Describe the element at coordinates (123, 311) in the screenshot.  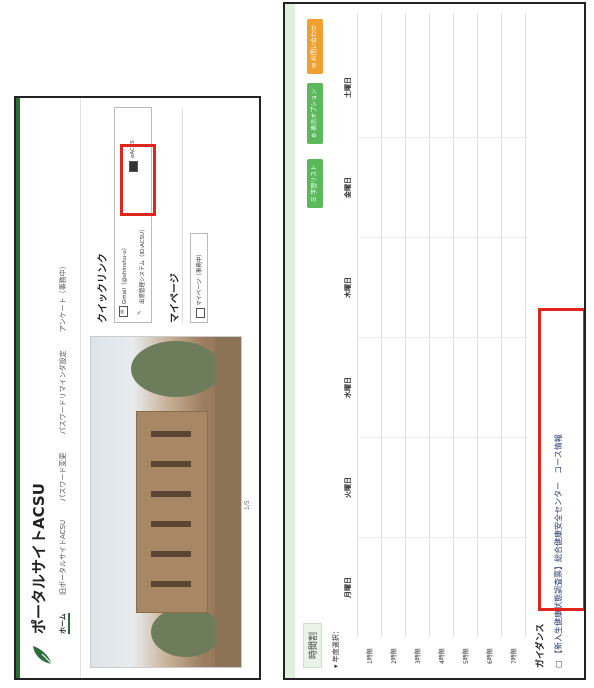
I see `mail-icon: ✉` at that location.